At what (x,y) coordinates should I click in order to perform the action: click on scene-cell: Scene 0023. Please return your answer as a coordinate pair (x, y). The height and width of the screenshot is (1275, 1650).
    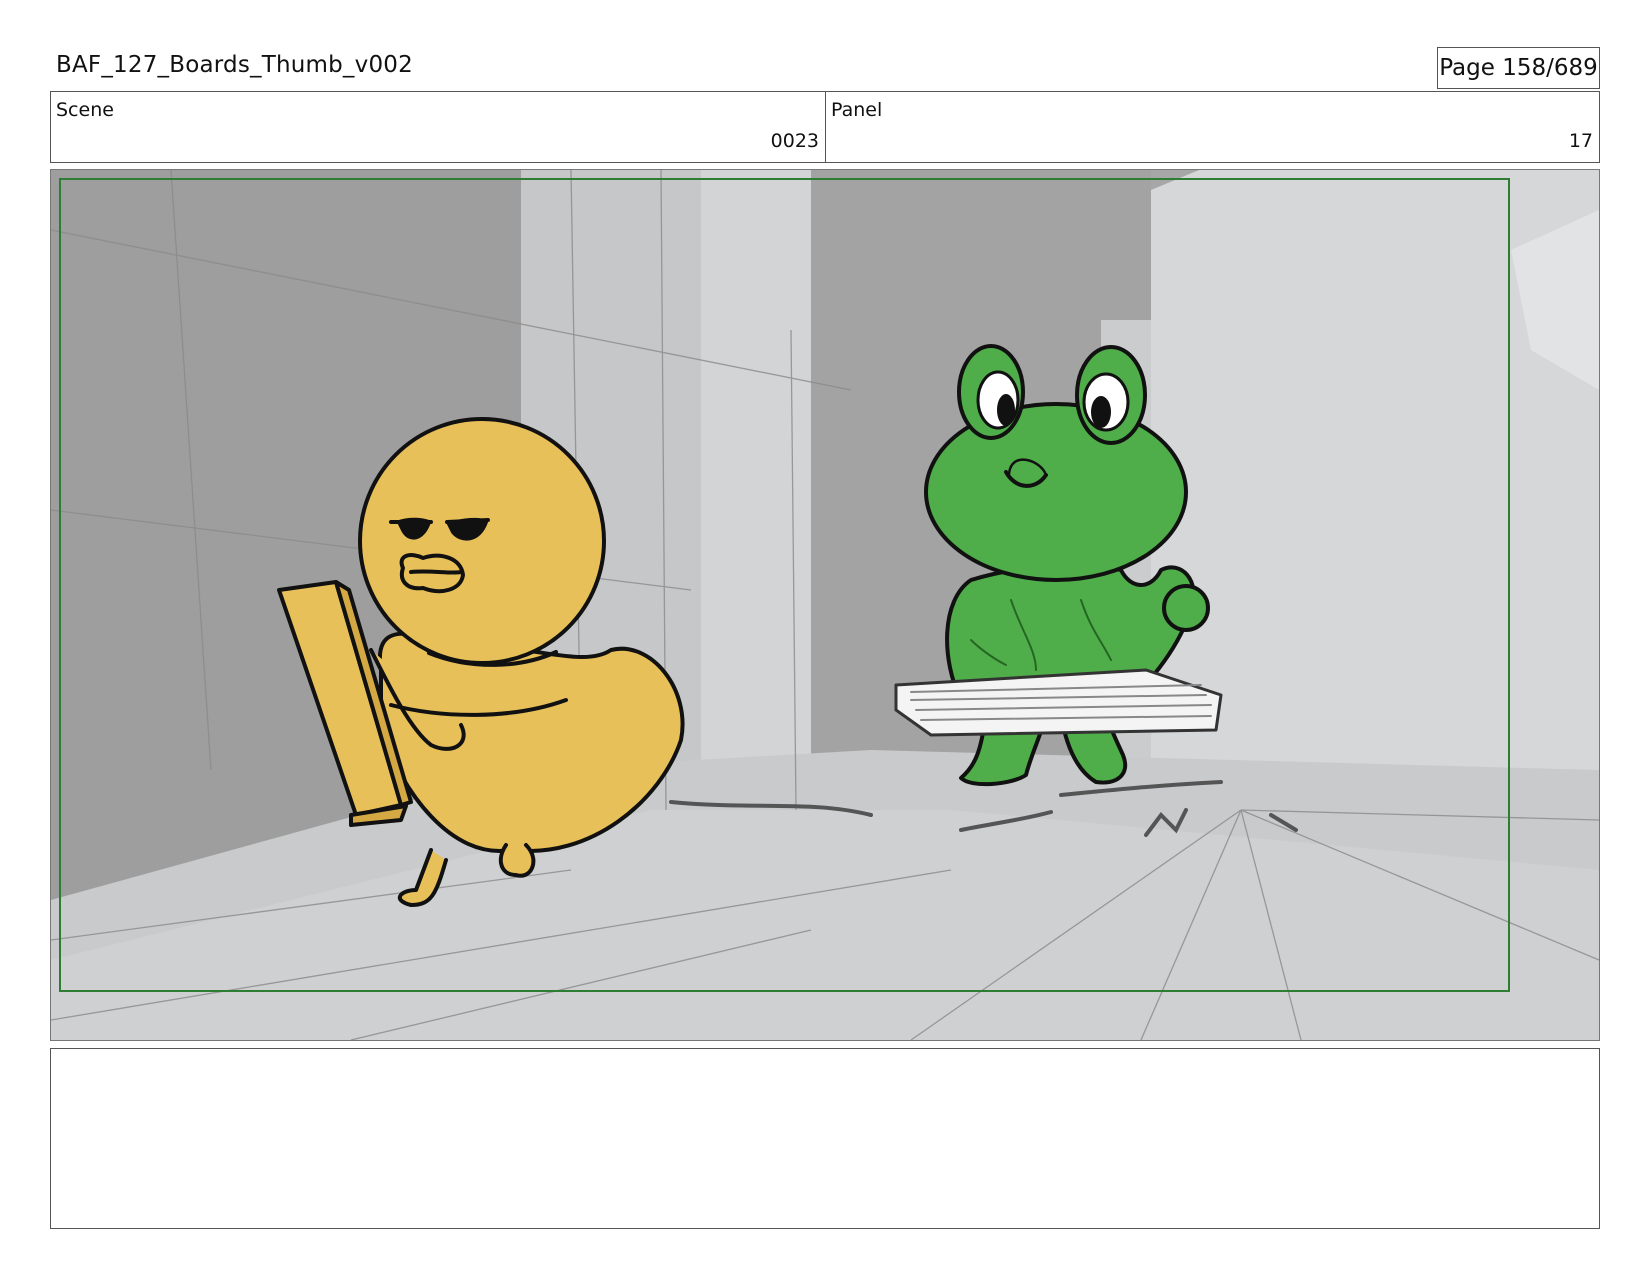
    Looking at the image, I should click on (438, 127).